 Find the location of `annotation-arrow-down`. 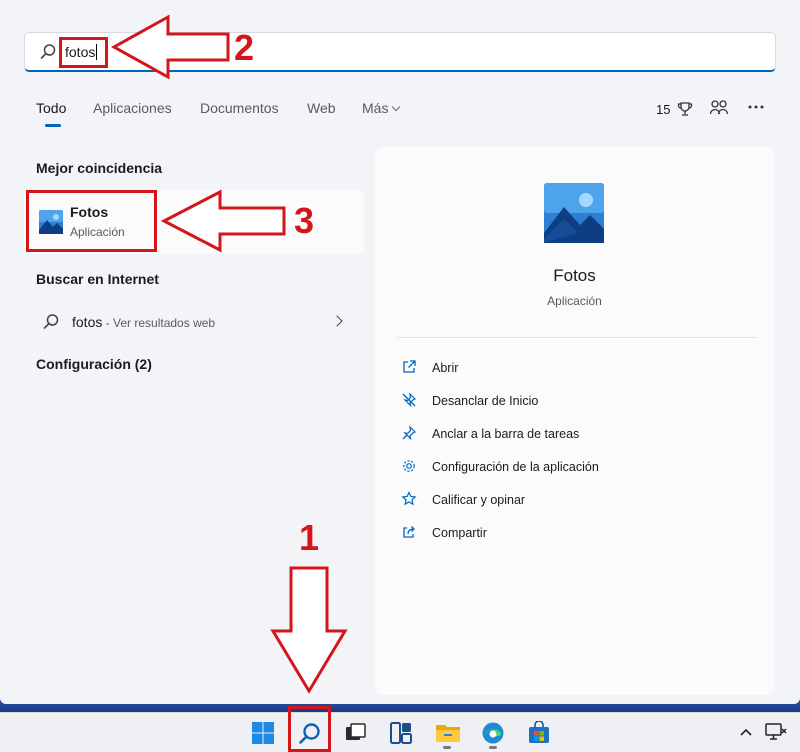

annotation-arrow-down is located at coordinates (309, 630).